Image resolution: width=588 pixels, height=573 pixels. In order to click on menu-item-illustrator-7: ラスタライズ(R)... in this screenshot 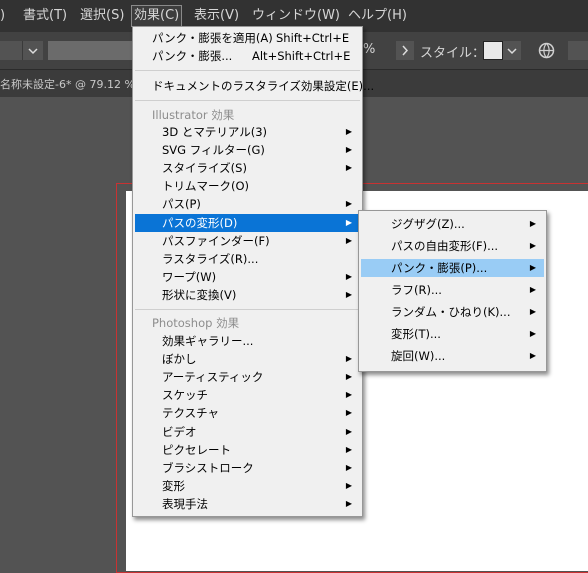, I will do `click(247, 259)`.